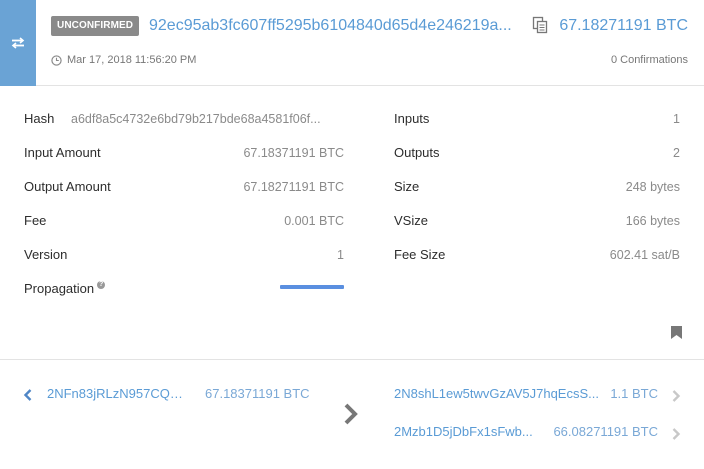  What do you see at coordinates (540, 25) in the screenshot?
I see `copy-icon` at bounding box center [540, 25].